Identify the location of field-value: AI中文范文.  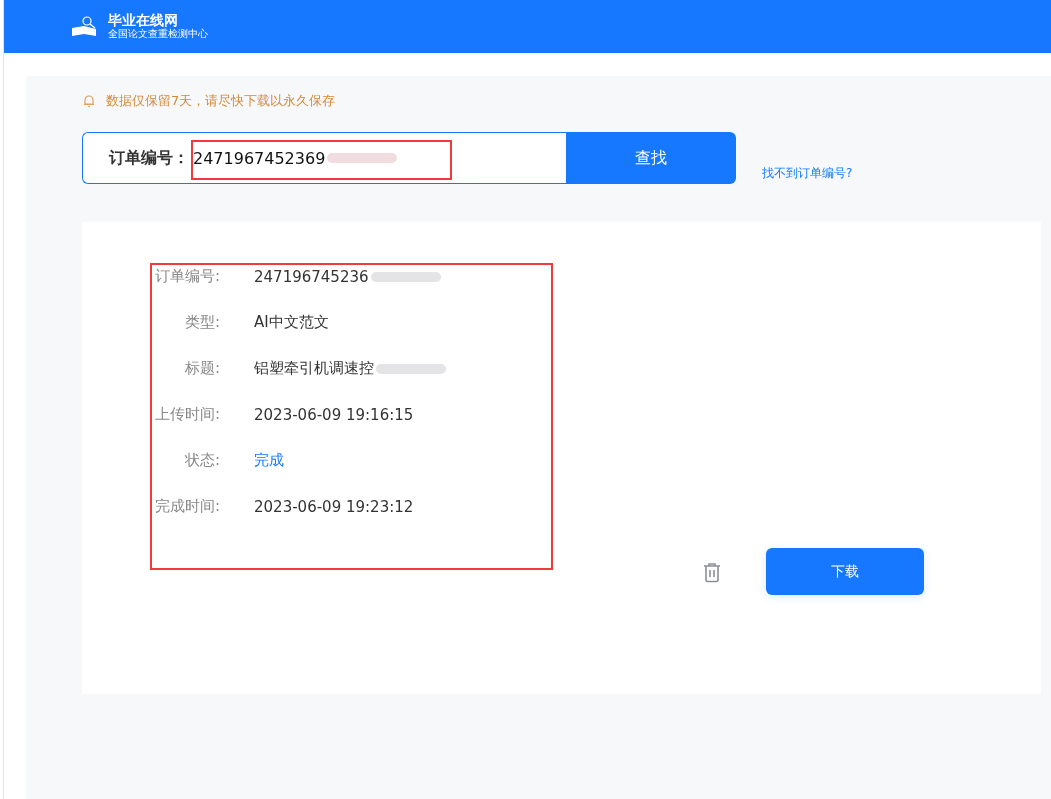
(291, 322).